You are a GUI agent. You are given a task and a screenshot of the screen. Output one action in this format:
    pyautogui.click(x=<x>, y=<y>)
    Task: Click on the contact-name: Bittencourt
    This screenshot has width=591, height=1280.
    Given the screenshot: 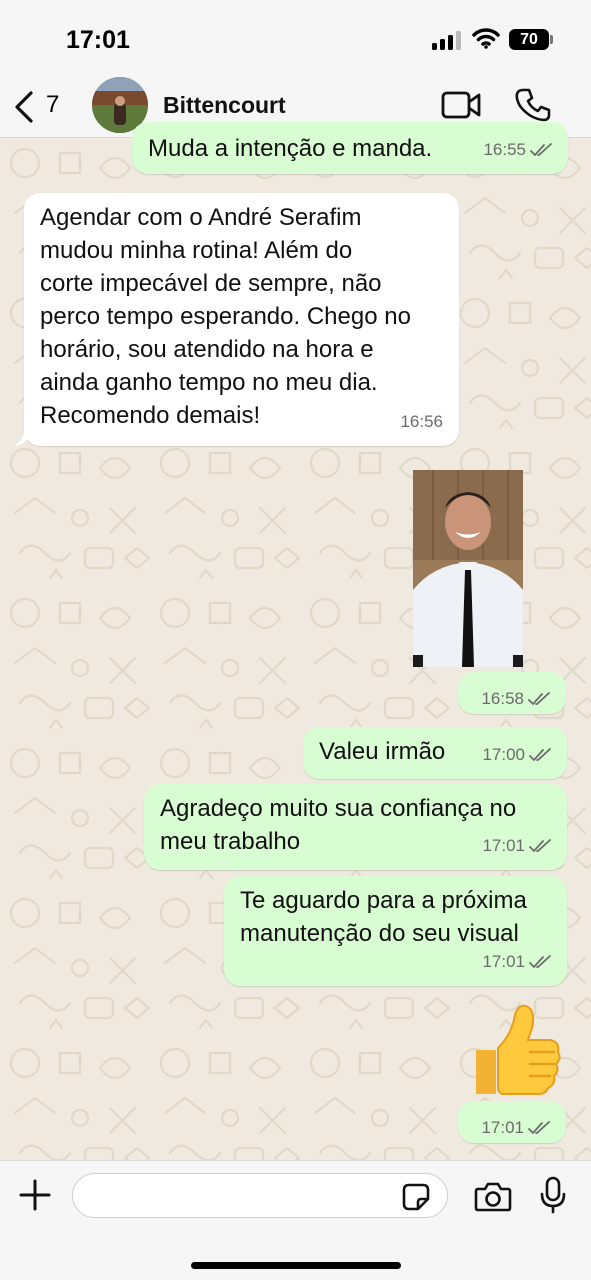 What is the action you would take?
    pyautogui.click(x=224, y=105)
    